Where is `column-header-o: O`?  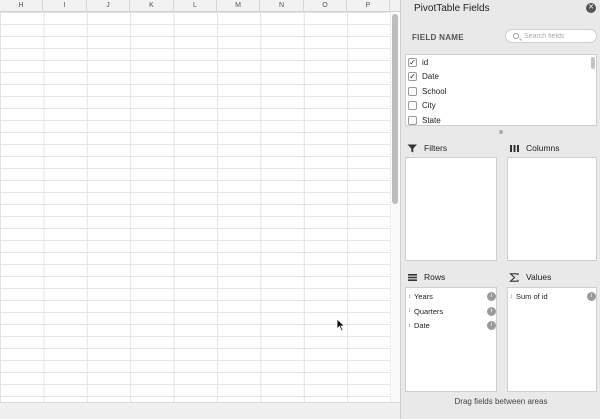
column-header-o: O is located at coordinates (325, 6).